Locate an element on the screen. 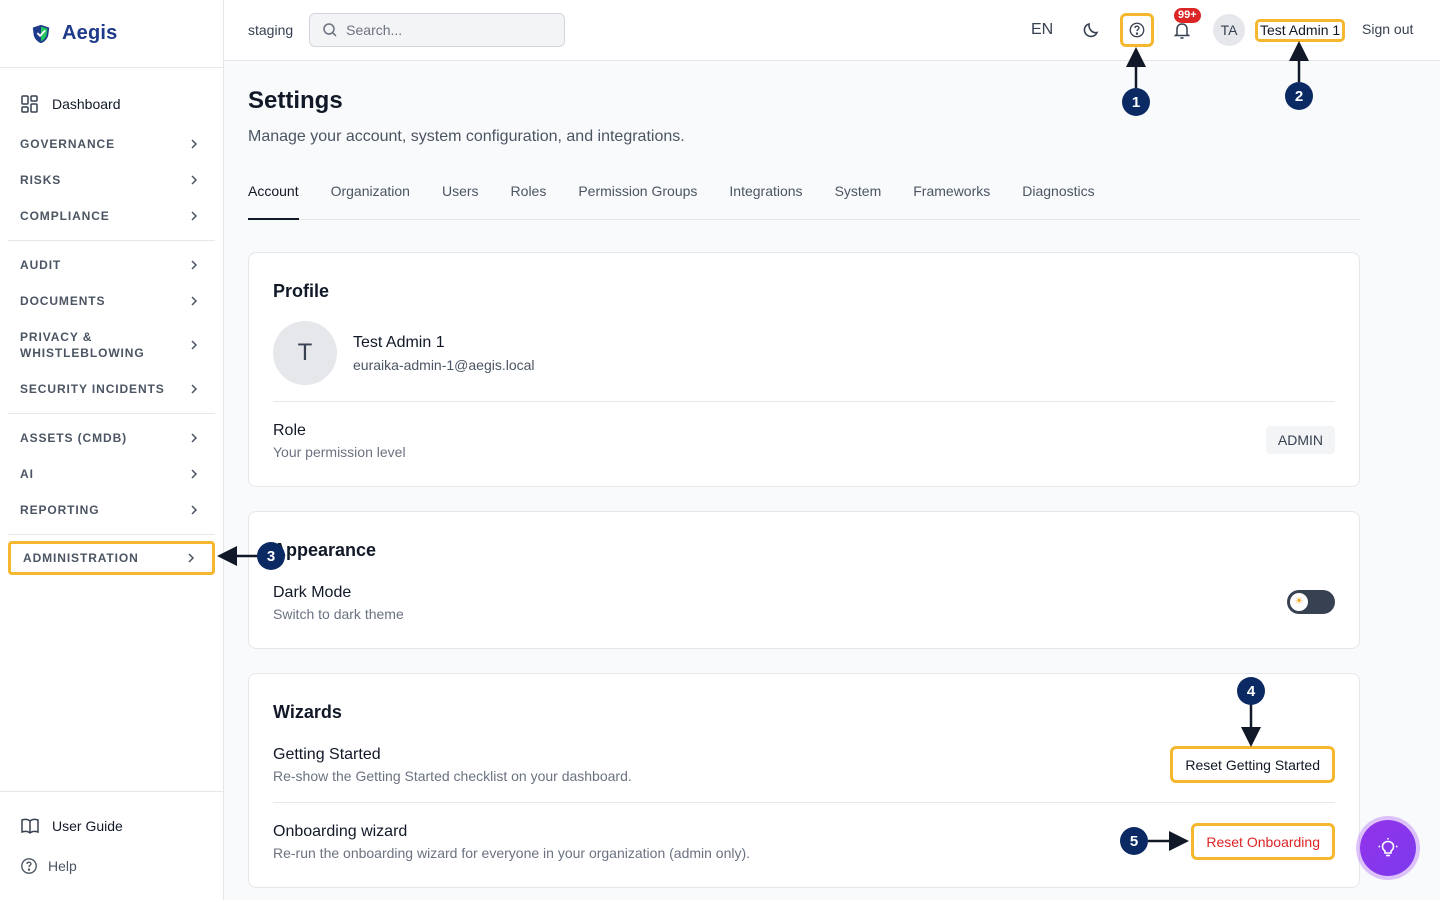 The height and width of the screenshot is (900, 1440). avatar: TA is located at coordinates (1229, 30).